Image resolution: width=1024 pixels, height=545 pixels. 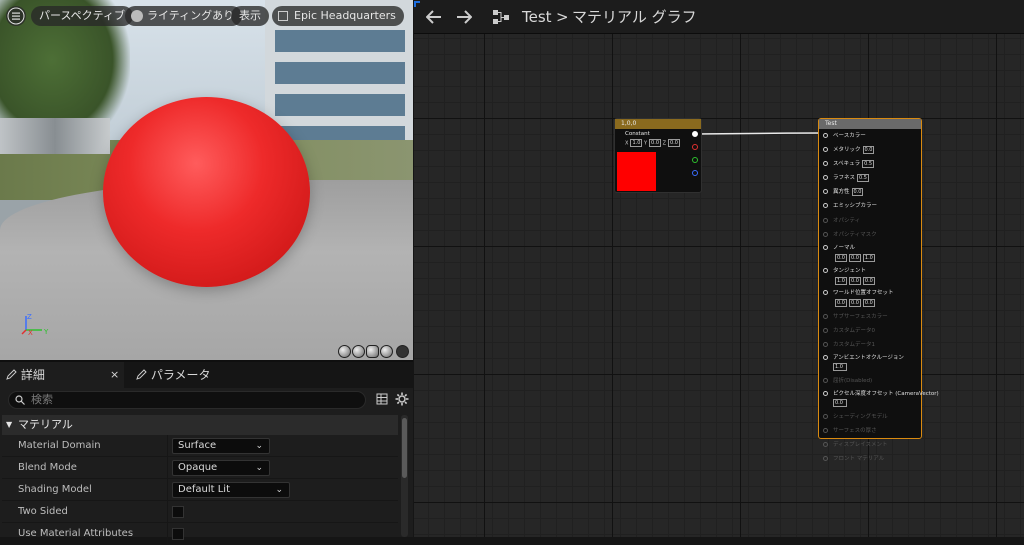 What do you see at coordinates (434, 17) in the screenshot?
I see `back-arrow-icon` at bounding box center [434, 17].